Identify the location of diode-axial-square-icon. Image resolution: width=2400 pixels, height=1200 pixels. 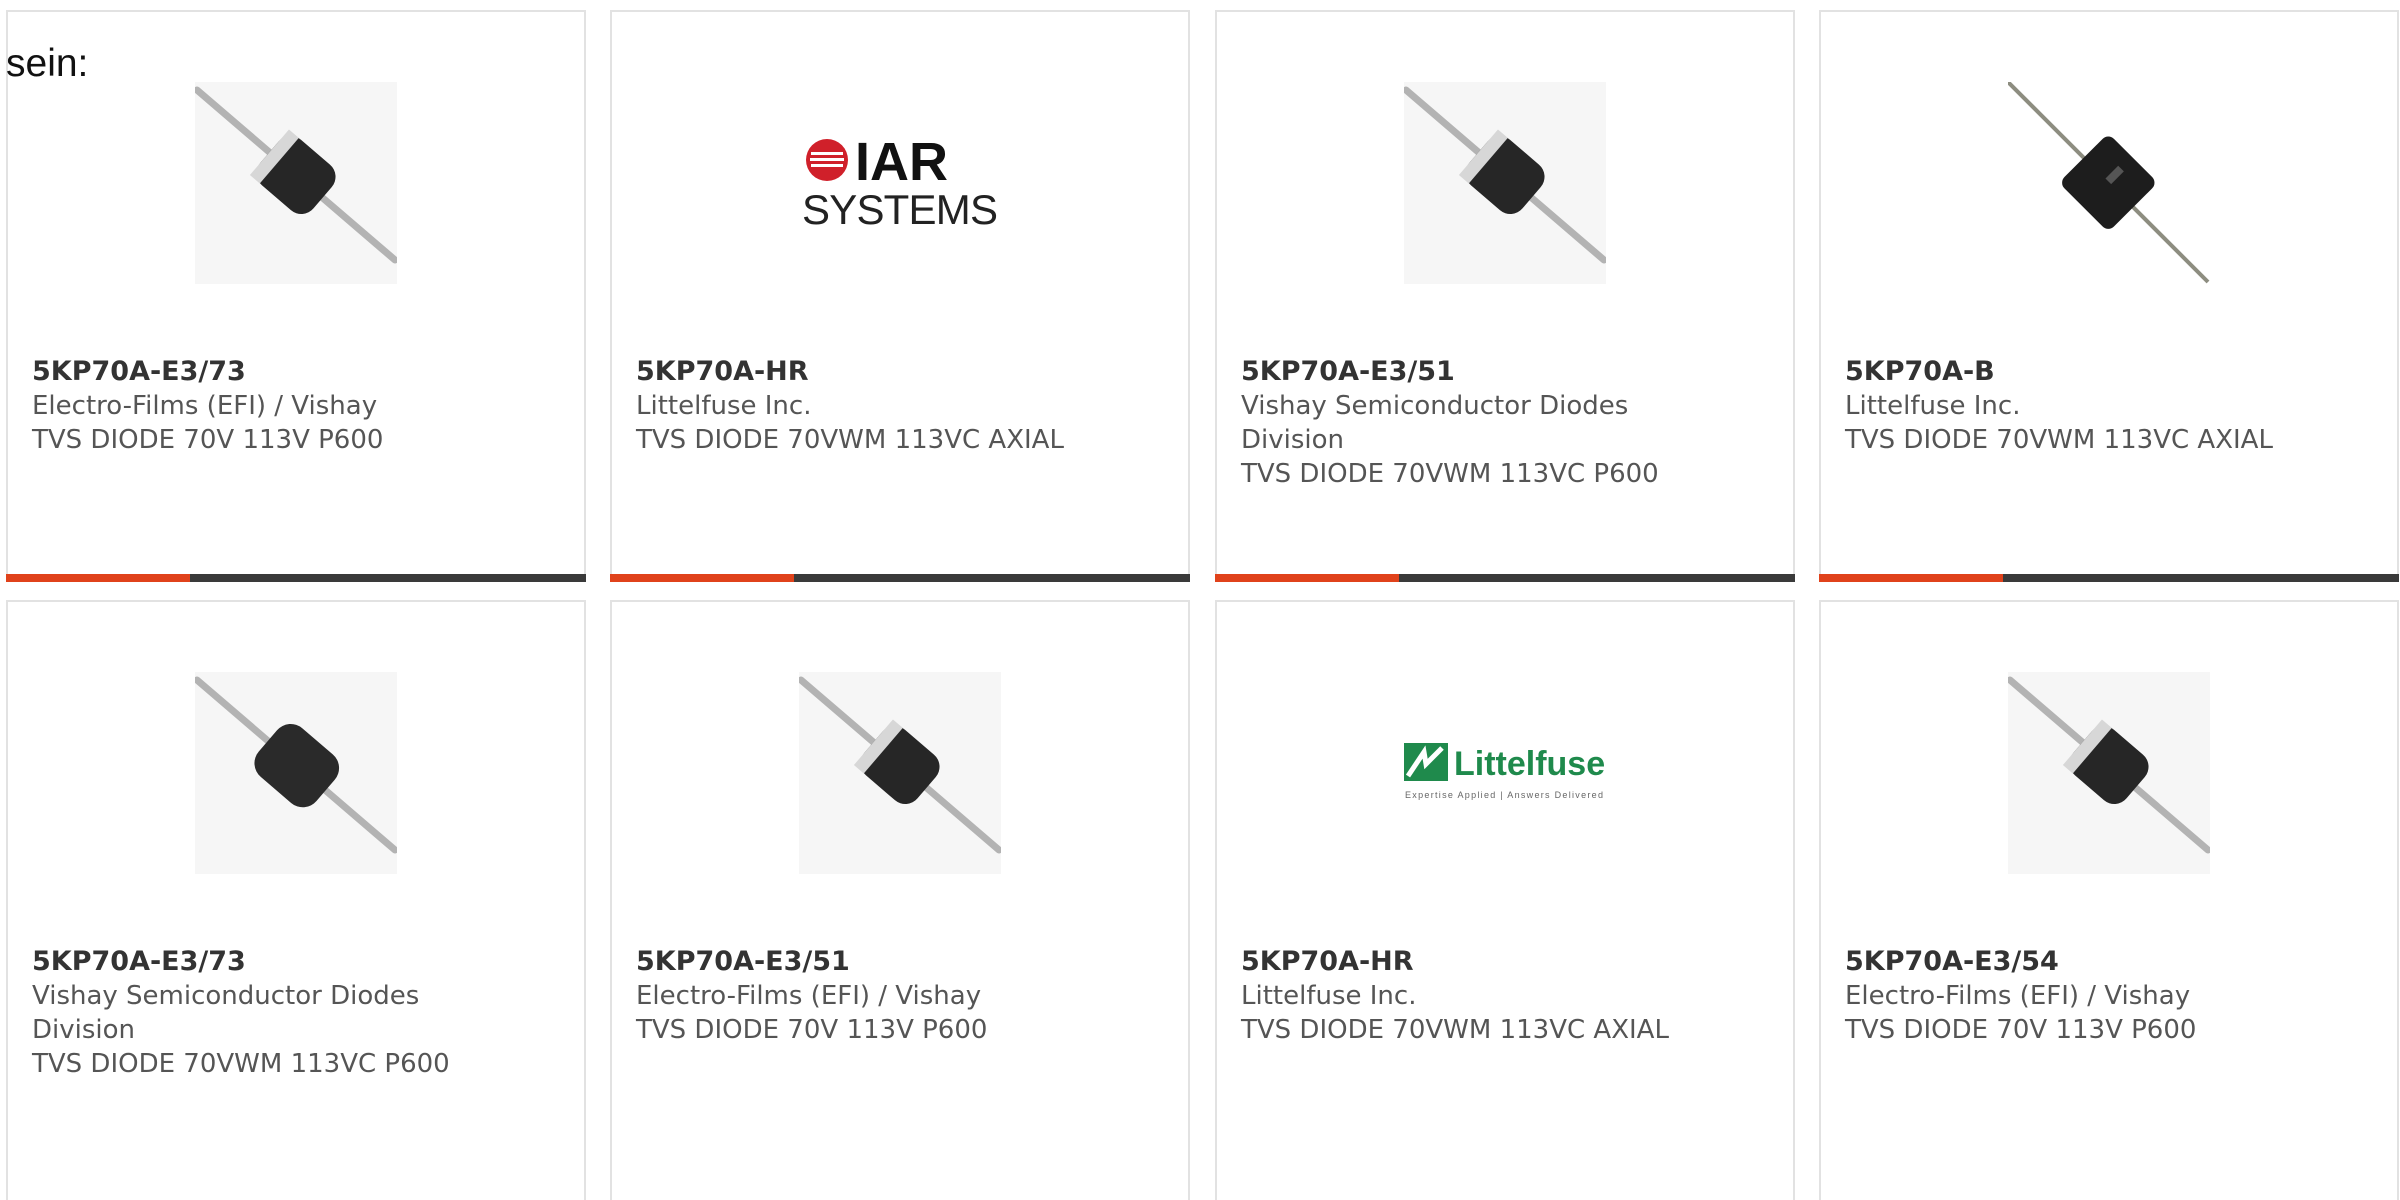
(2109, 183).